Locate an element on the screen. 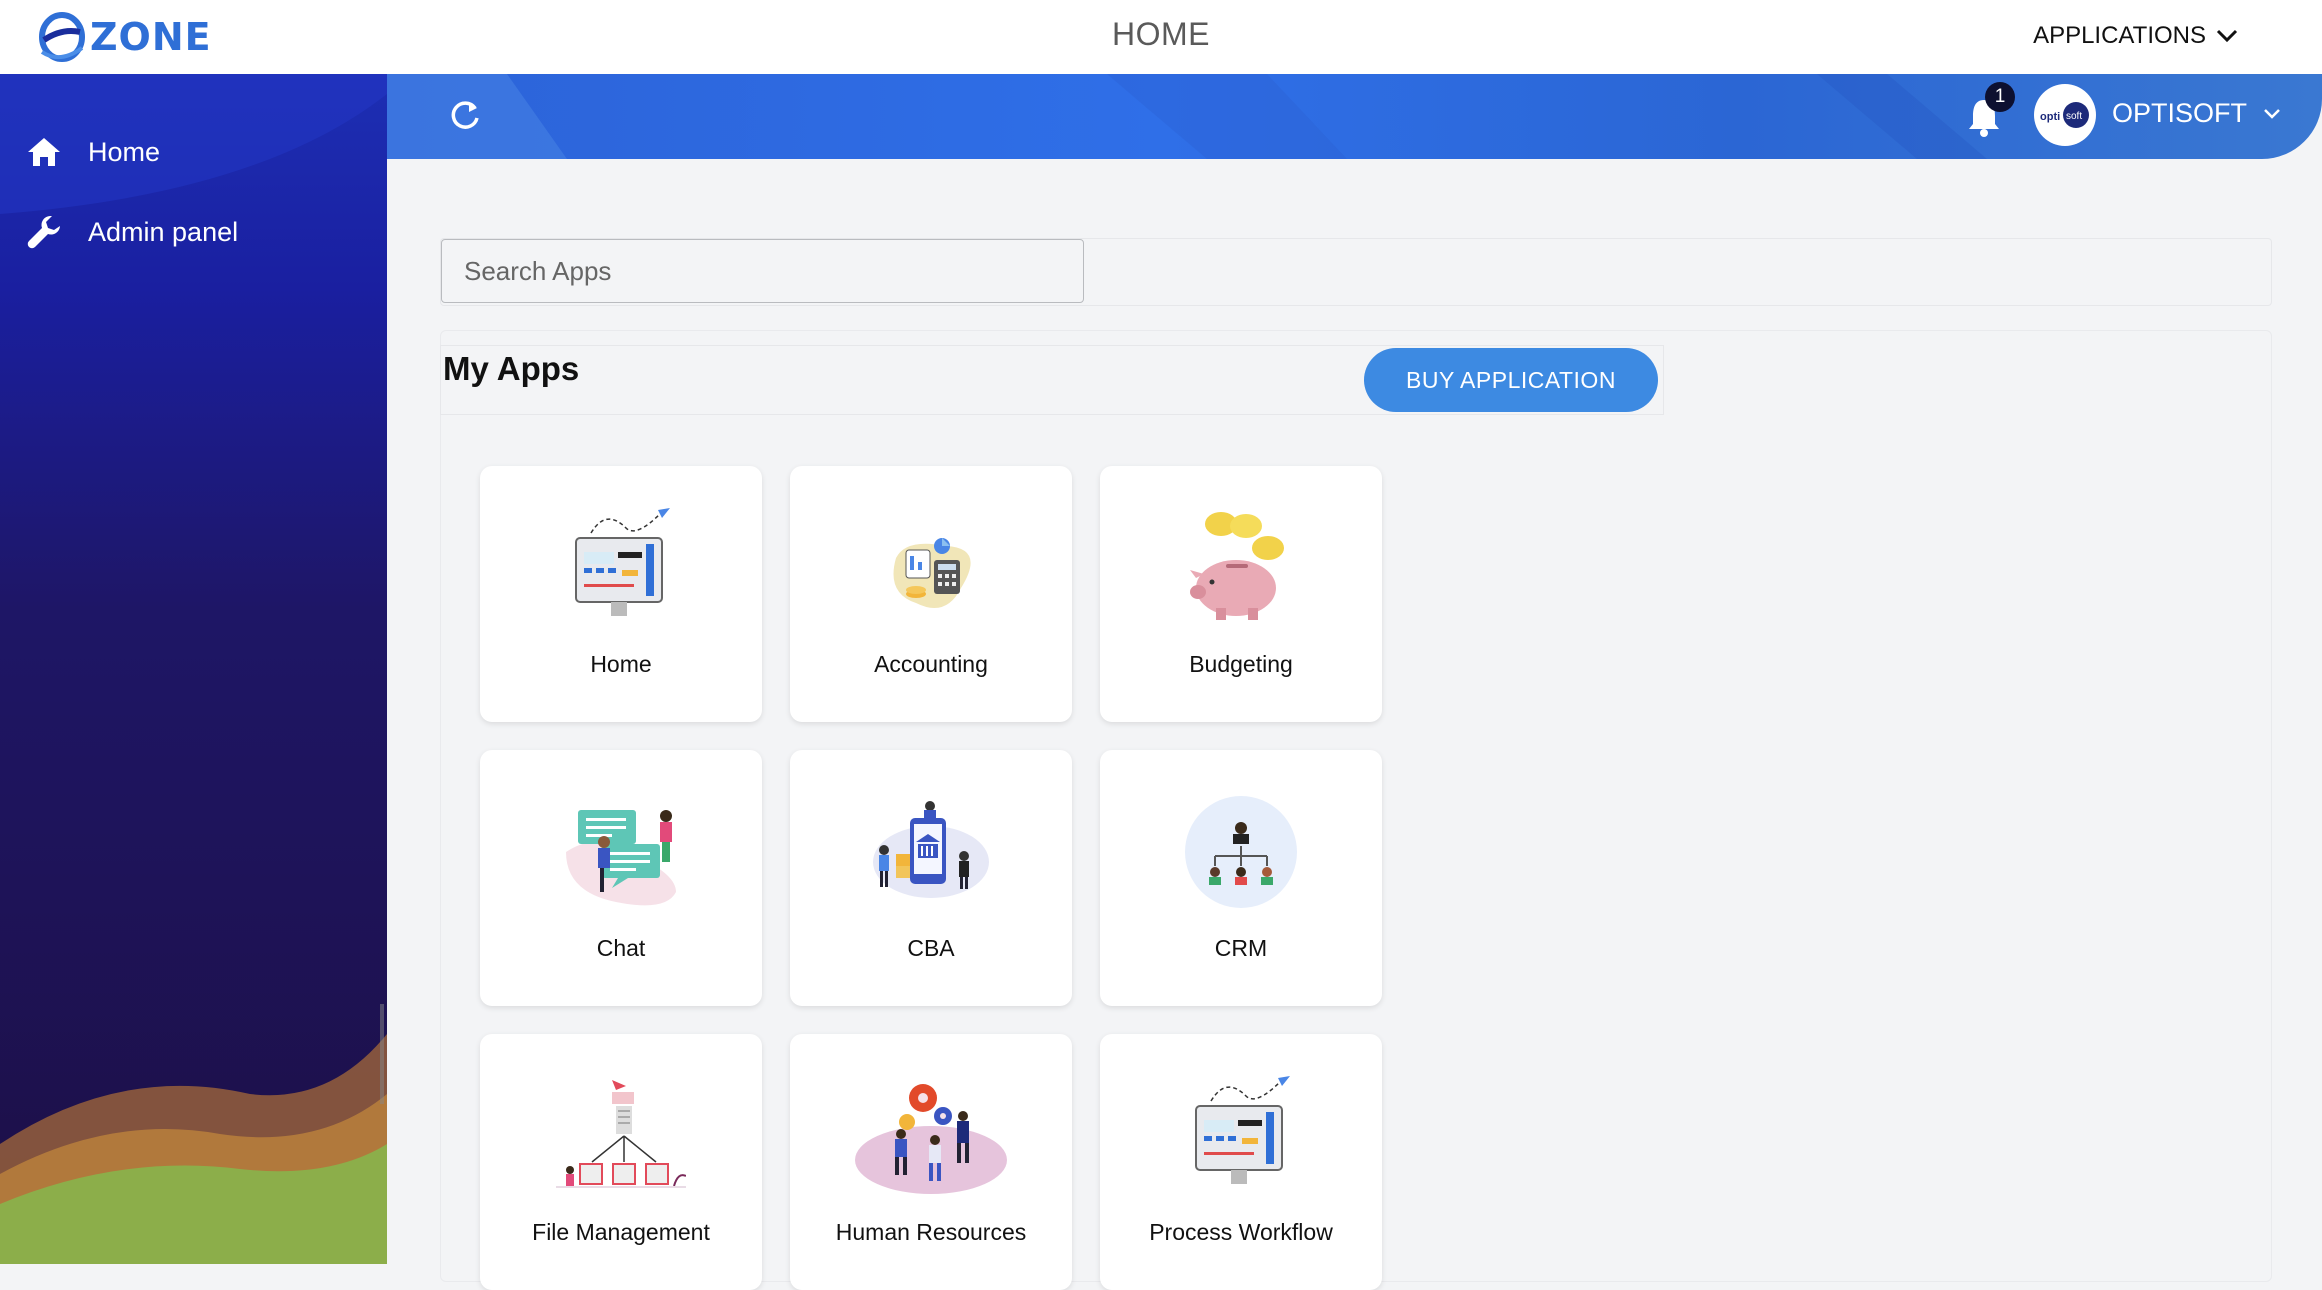  app-card-label: CBA is located at coordinates (931, 948).